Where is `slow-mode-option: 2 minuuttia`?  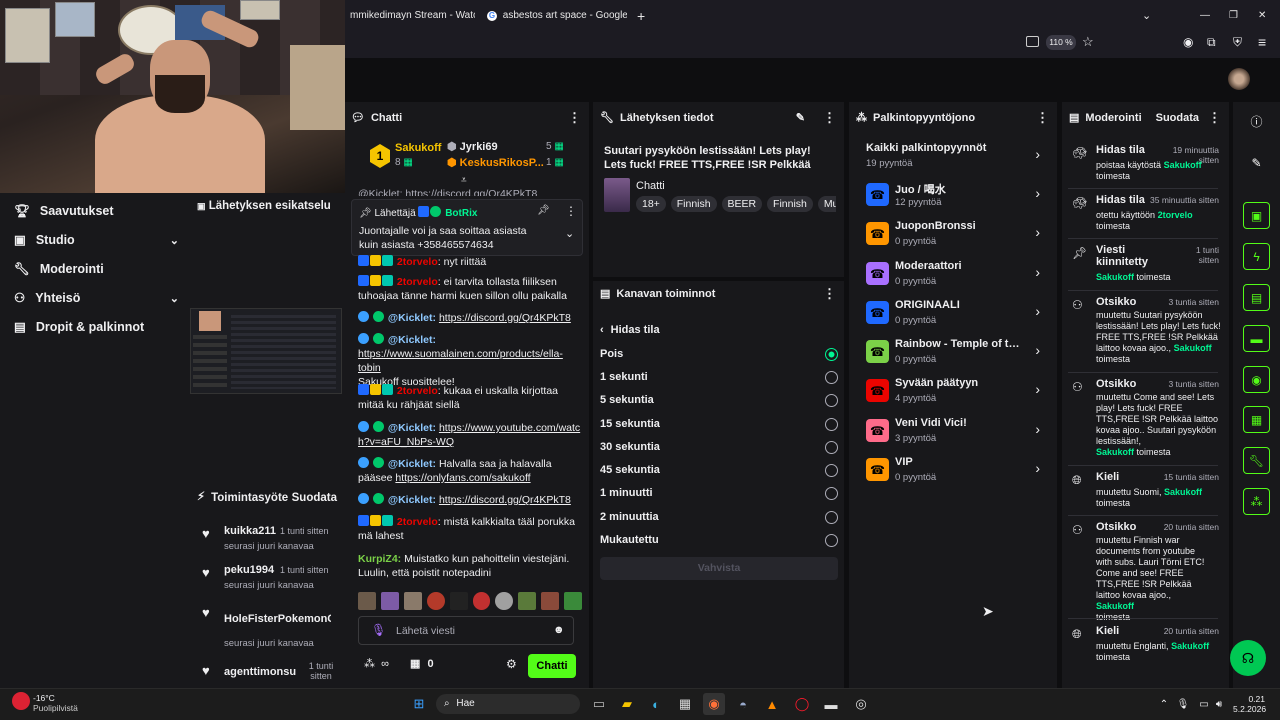
slow-mode-option: 2 minuuttia is located at coordinates (719, 517).